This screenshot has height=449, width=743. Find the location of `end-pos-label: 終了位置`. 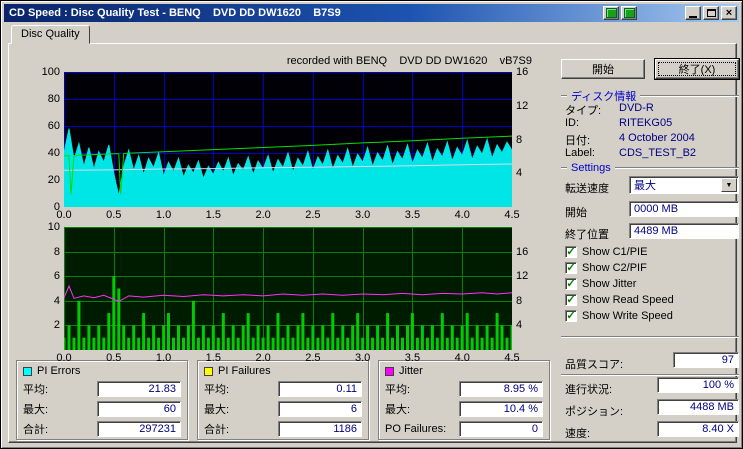

end-pos-label: 終了位置 is located at coordinates (587, 235).